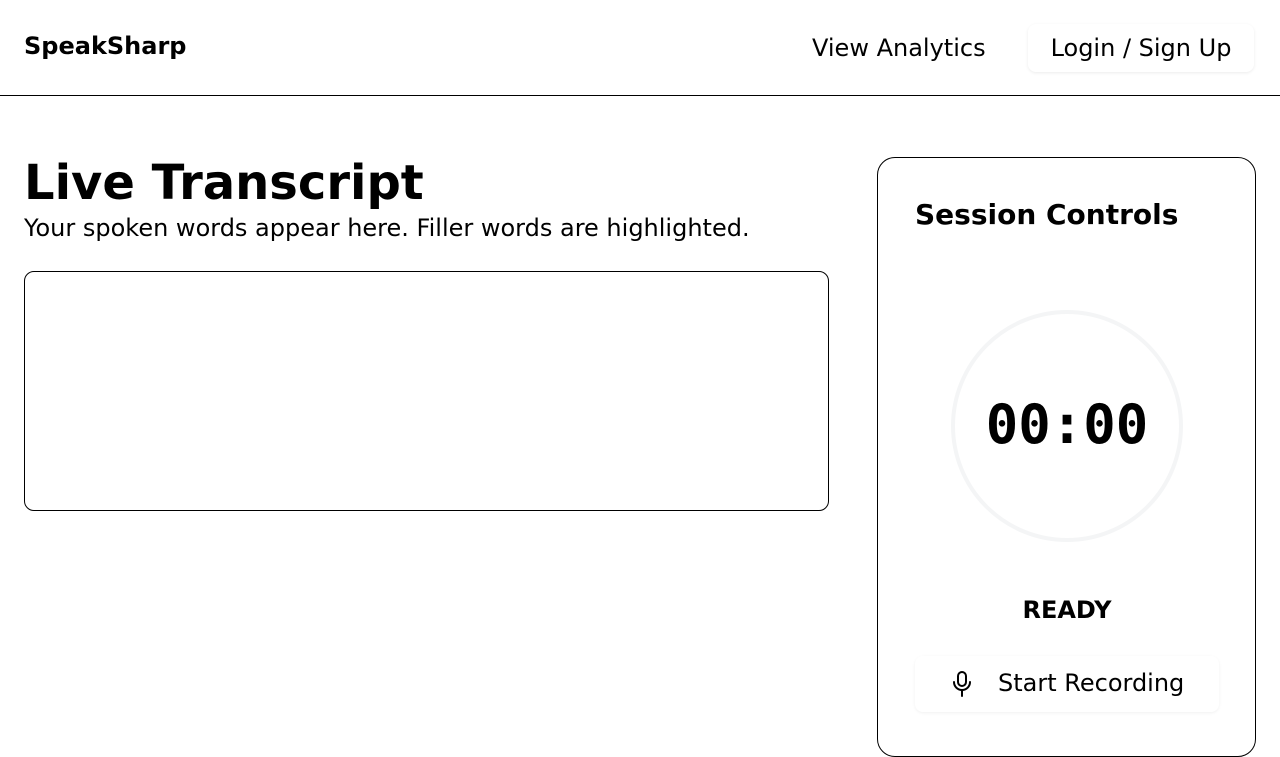 The width and height of the screenshot is (1280, 757). What do you see at coordinates (105, 46) in the screenshot?
I see `brand-logo: SpeakSharp` at bounding box center [105, 46].